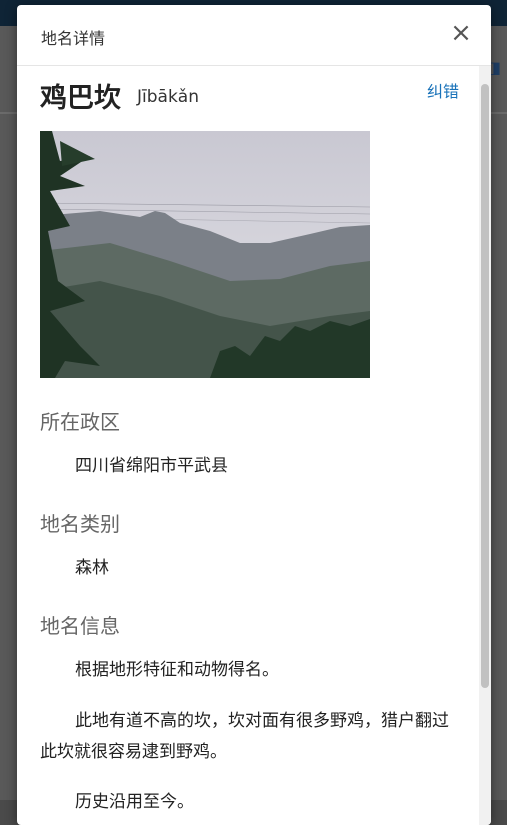 The image size is (507, 825). I want to click on place-info-paragraph: 此地有道不高的坎，坎对面有很多野鸡，猎户翻过此坎就很容易逮到野鸡。, so click(244, 736).